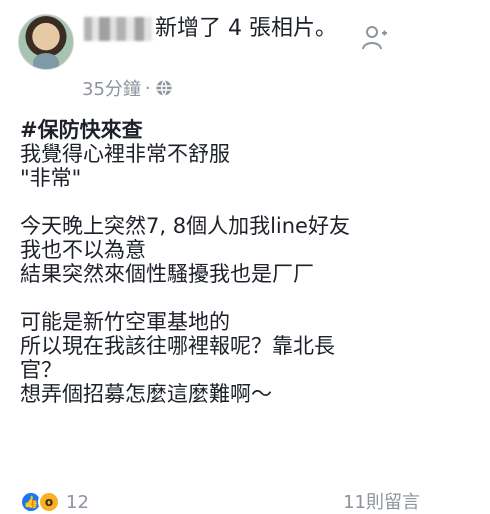 This screenshot has width=490, height=514. Describe the element at coordinates (46, 42) in the screenshot. I see `profile-avatar` at that location.